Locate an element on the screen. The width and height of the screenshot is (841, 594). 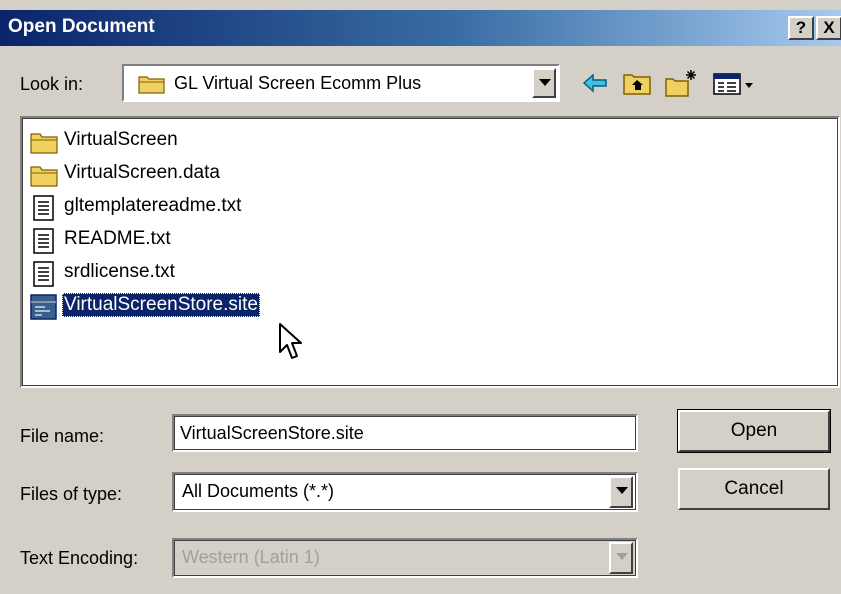
file-name: VirtualScreen.data is located at coordinates (142, 172).